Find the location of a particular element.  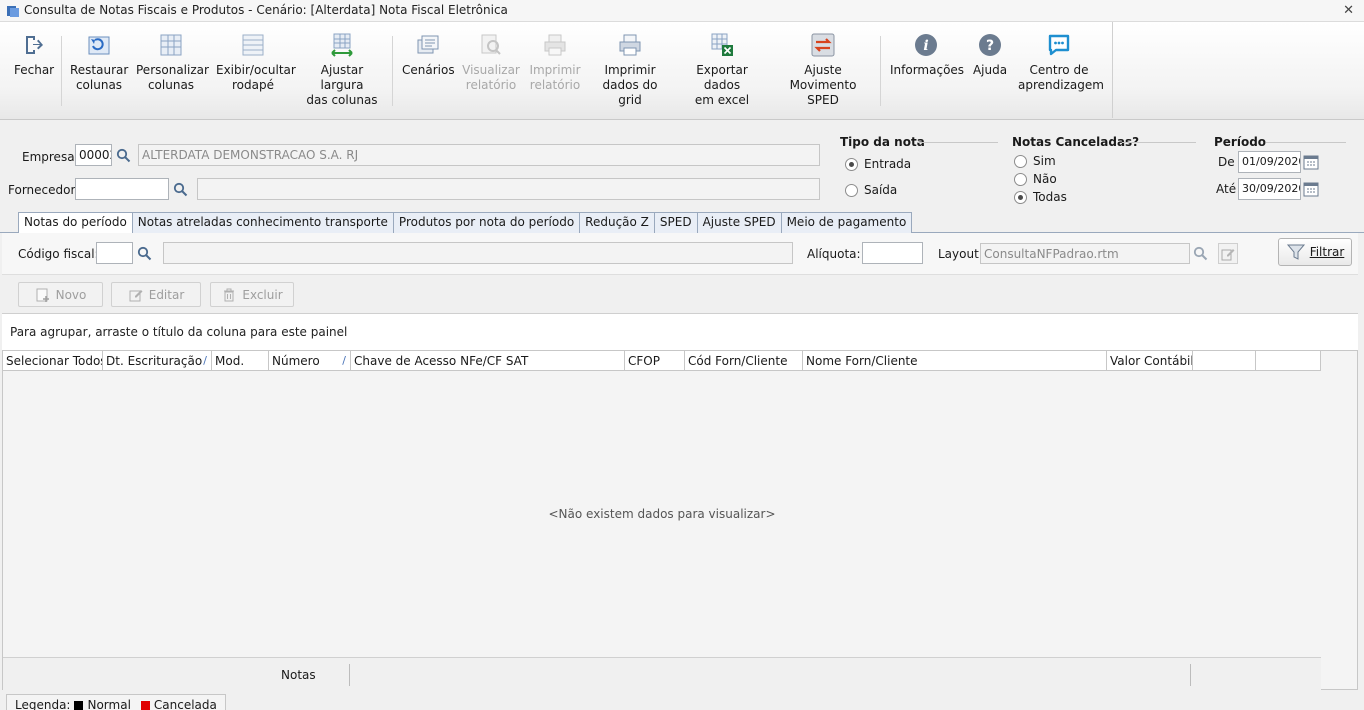

canceladas-sim-radio: Sim is located at coordinates (1035, 161).